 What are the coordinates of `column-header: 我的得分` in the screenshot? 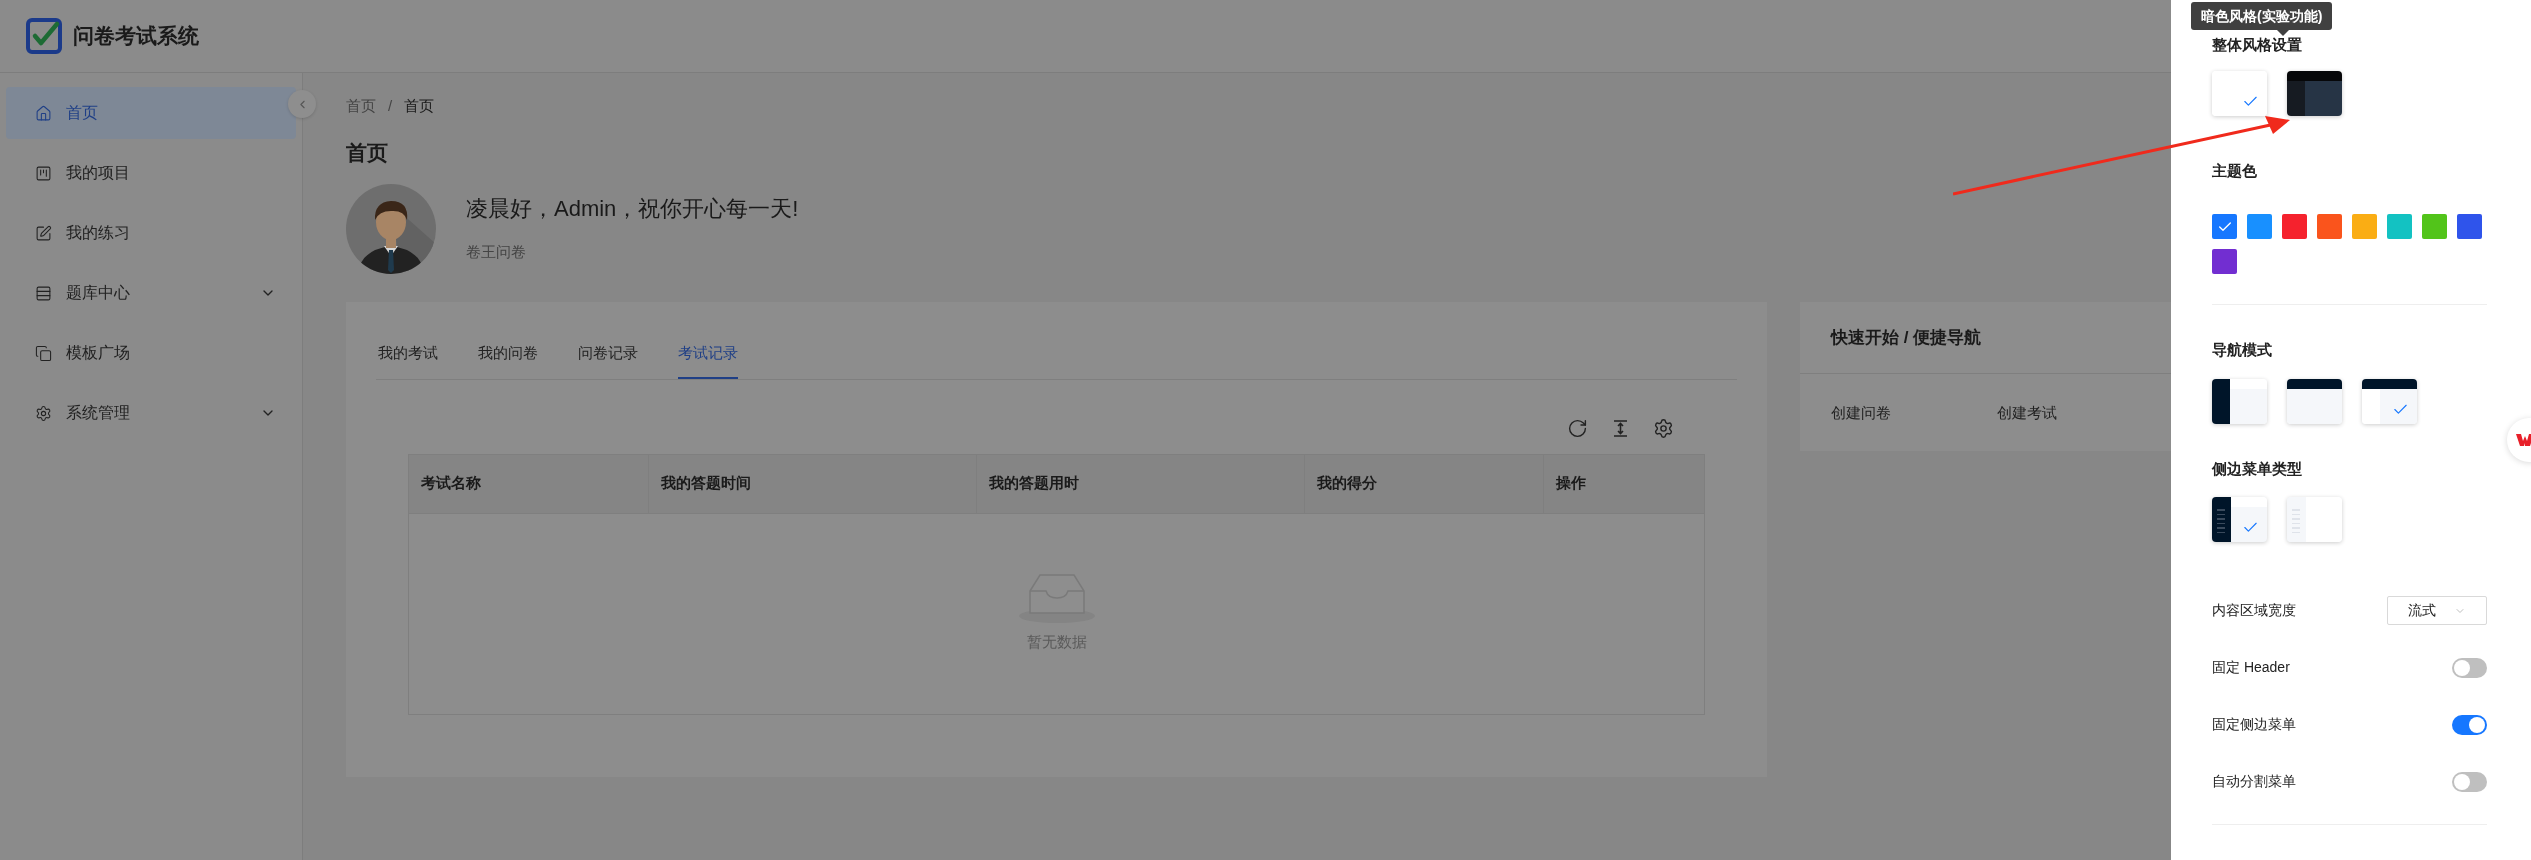 It's located at (1423, 483).